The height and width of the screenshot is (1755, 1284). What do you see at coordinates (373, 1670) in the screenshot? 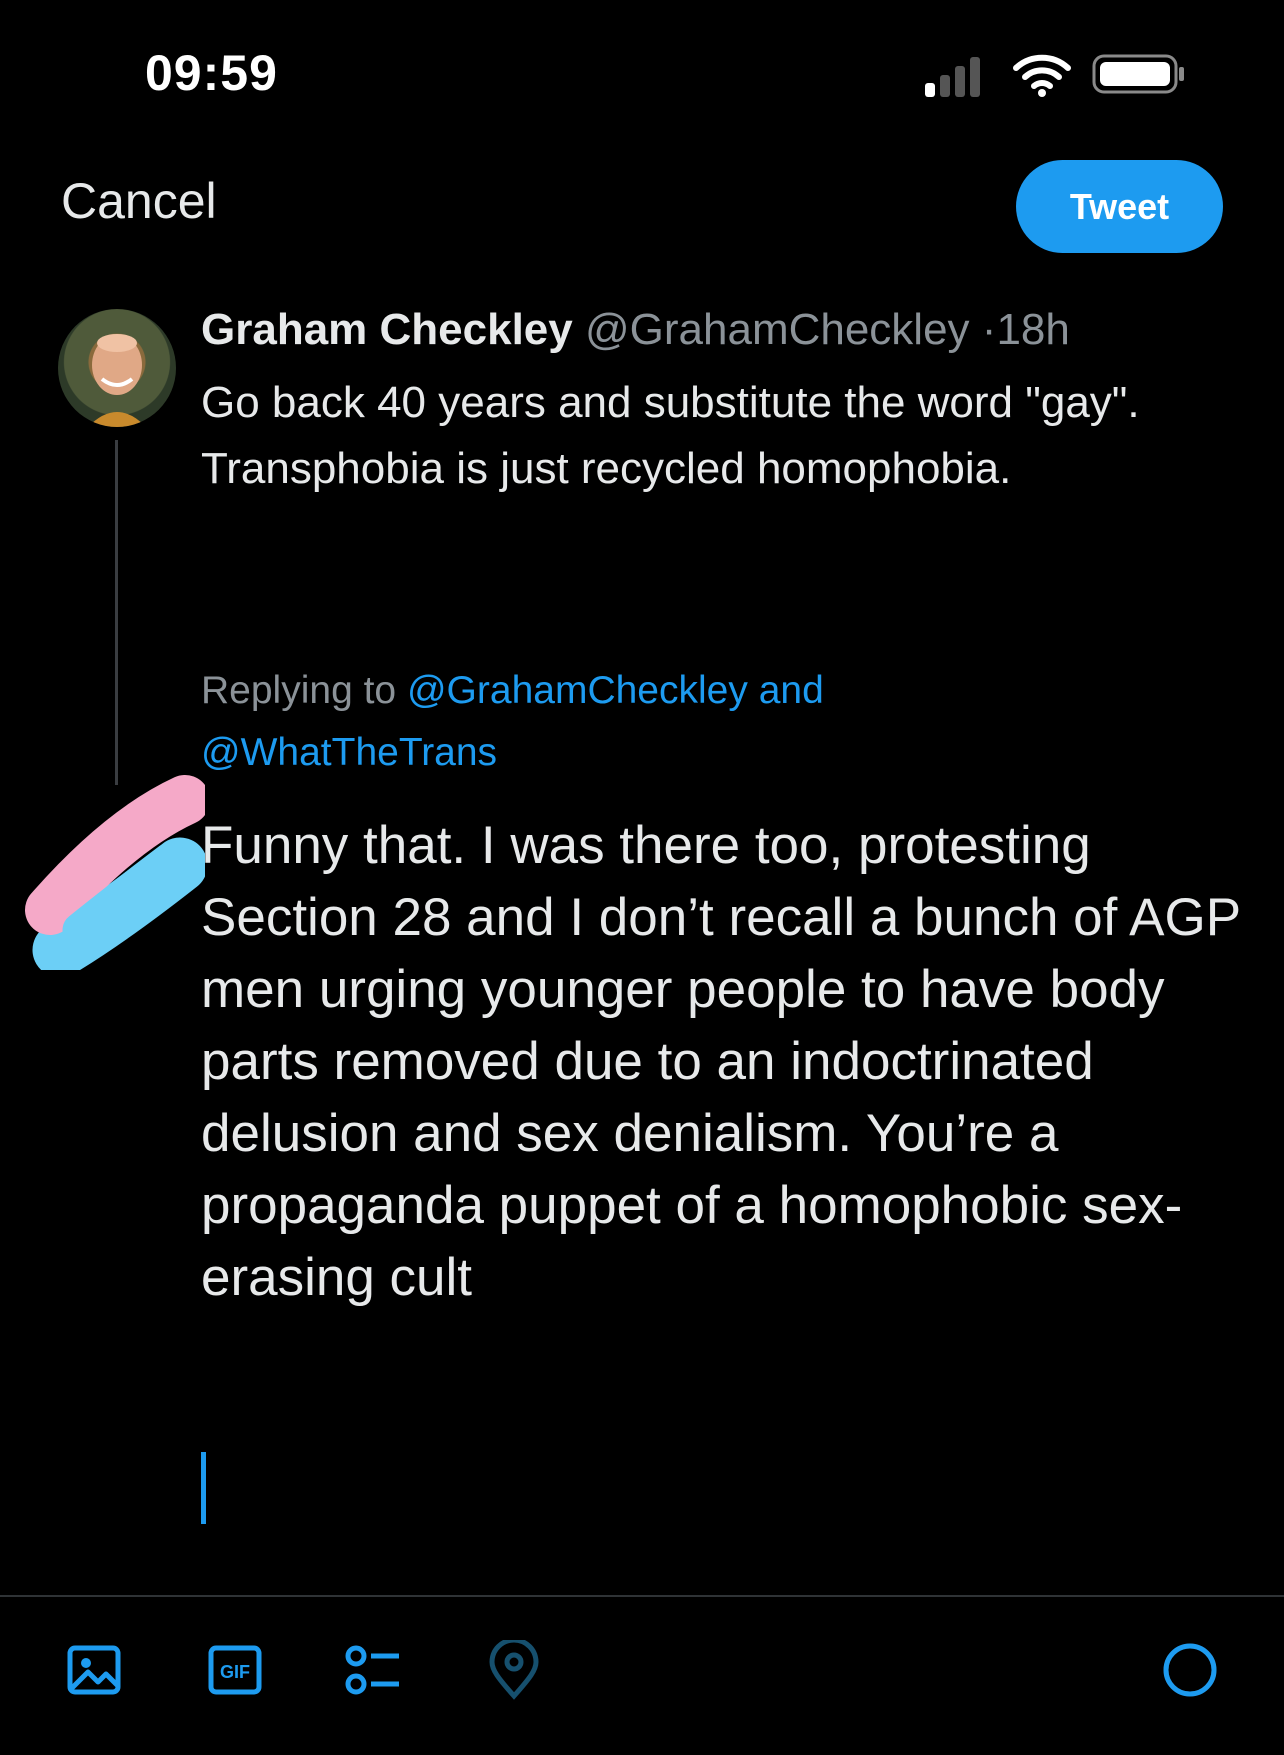
I see `poll-icon` at bounding box center [373, 1670].